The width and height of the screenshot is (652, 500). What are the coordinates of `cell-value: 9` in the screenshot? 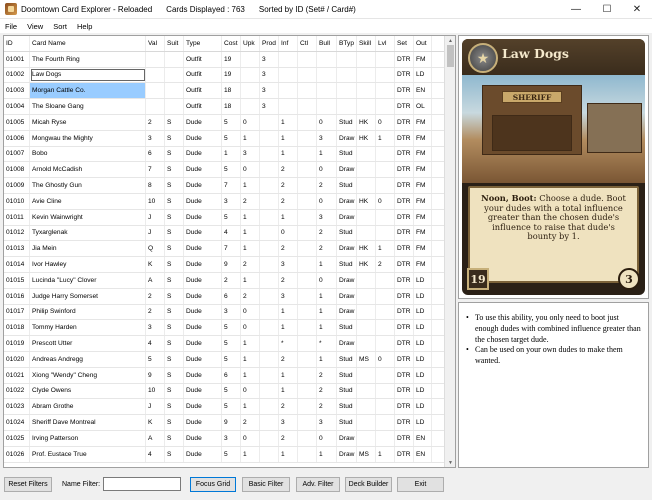 It's located at (155, 375).